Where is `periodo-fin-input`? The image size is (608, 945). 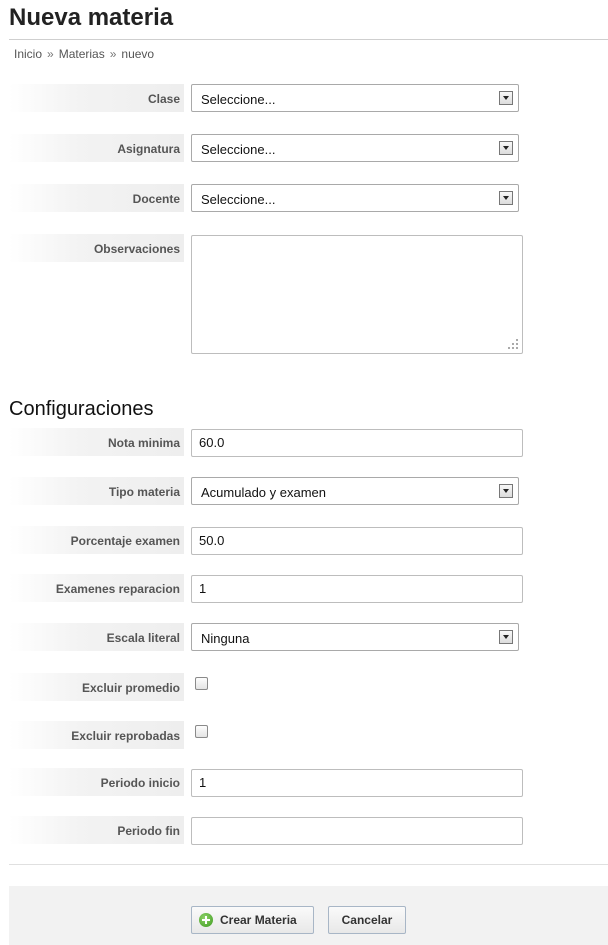 periodo-fin-input is located at coordinates (357, 831).